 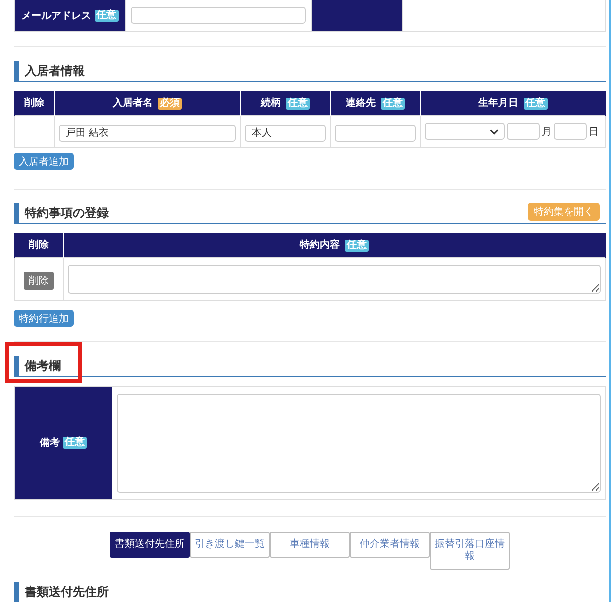 What do you see at coordinates (270, 103) in the screenshot?
I see `column-header-label: 続柄` at bounding box center [270, 103].